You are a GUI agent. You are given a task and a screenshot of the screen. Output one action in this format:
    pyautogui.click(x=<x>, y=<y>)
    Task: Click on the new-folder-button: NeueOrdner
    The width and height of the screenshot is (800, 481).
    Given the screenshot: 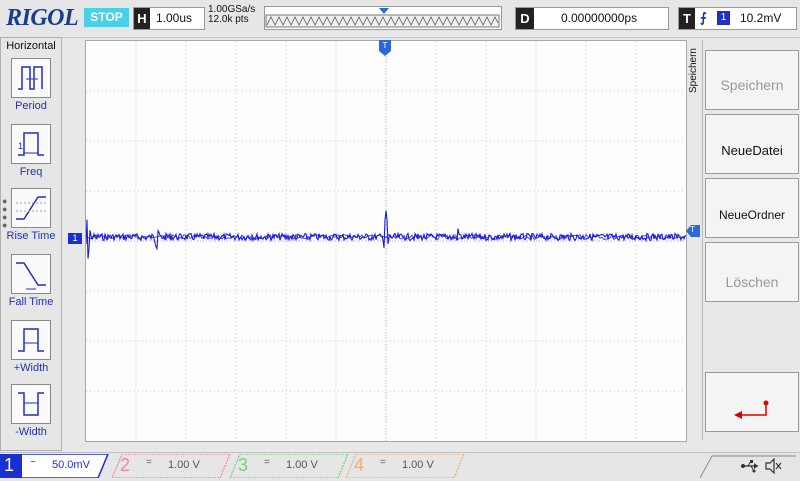 What is the action you would take?
    pyautogui.click(x=752, y=208)
    